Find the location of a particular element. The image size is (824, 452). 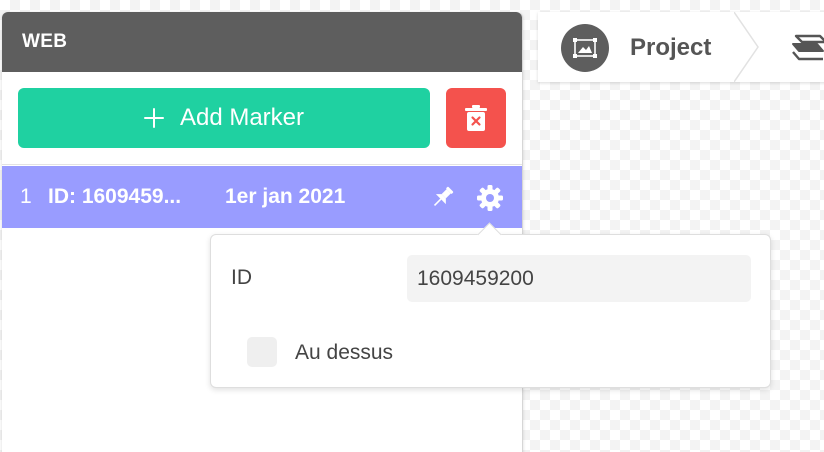

breadcrumb-separator is located at coordinates (746, 47).